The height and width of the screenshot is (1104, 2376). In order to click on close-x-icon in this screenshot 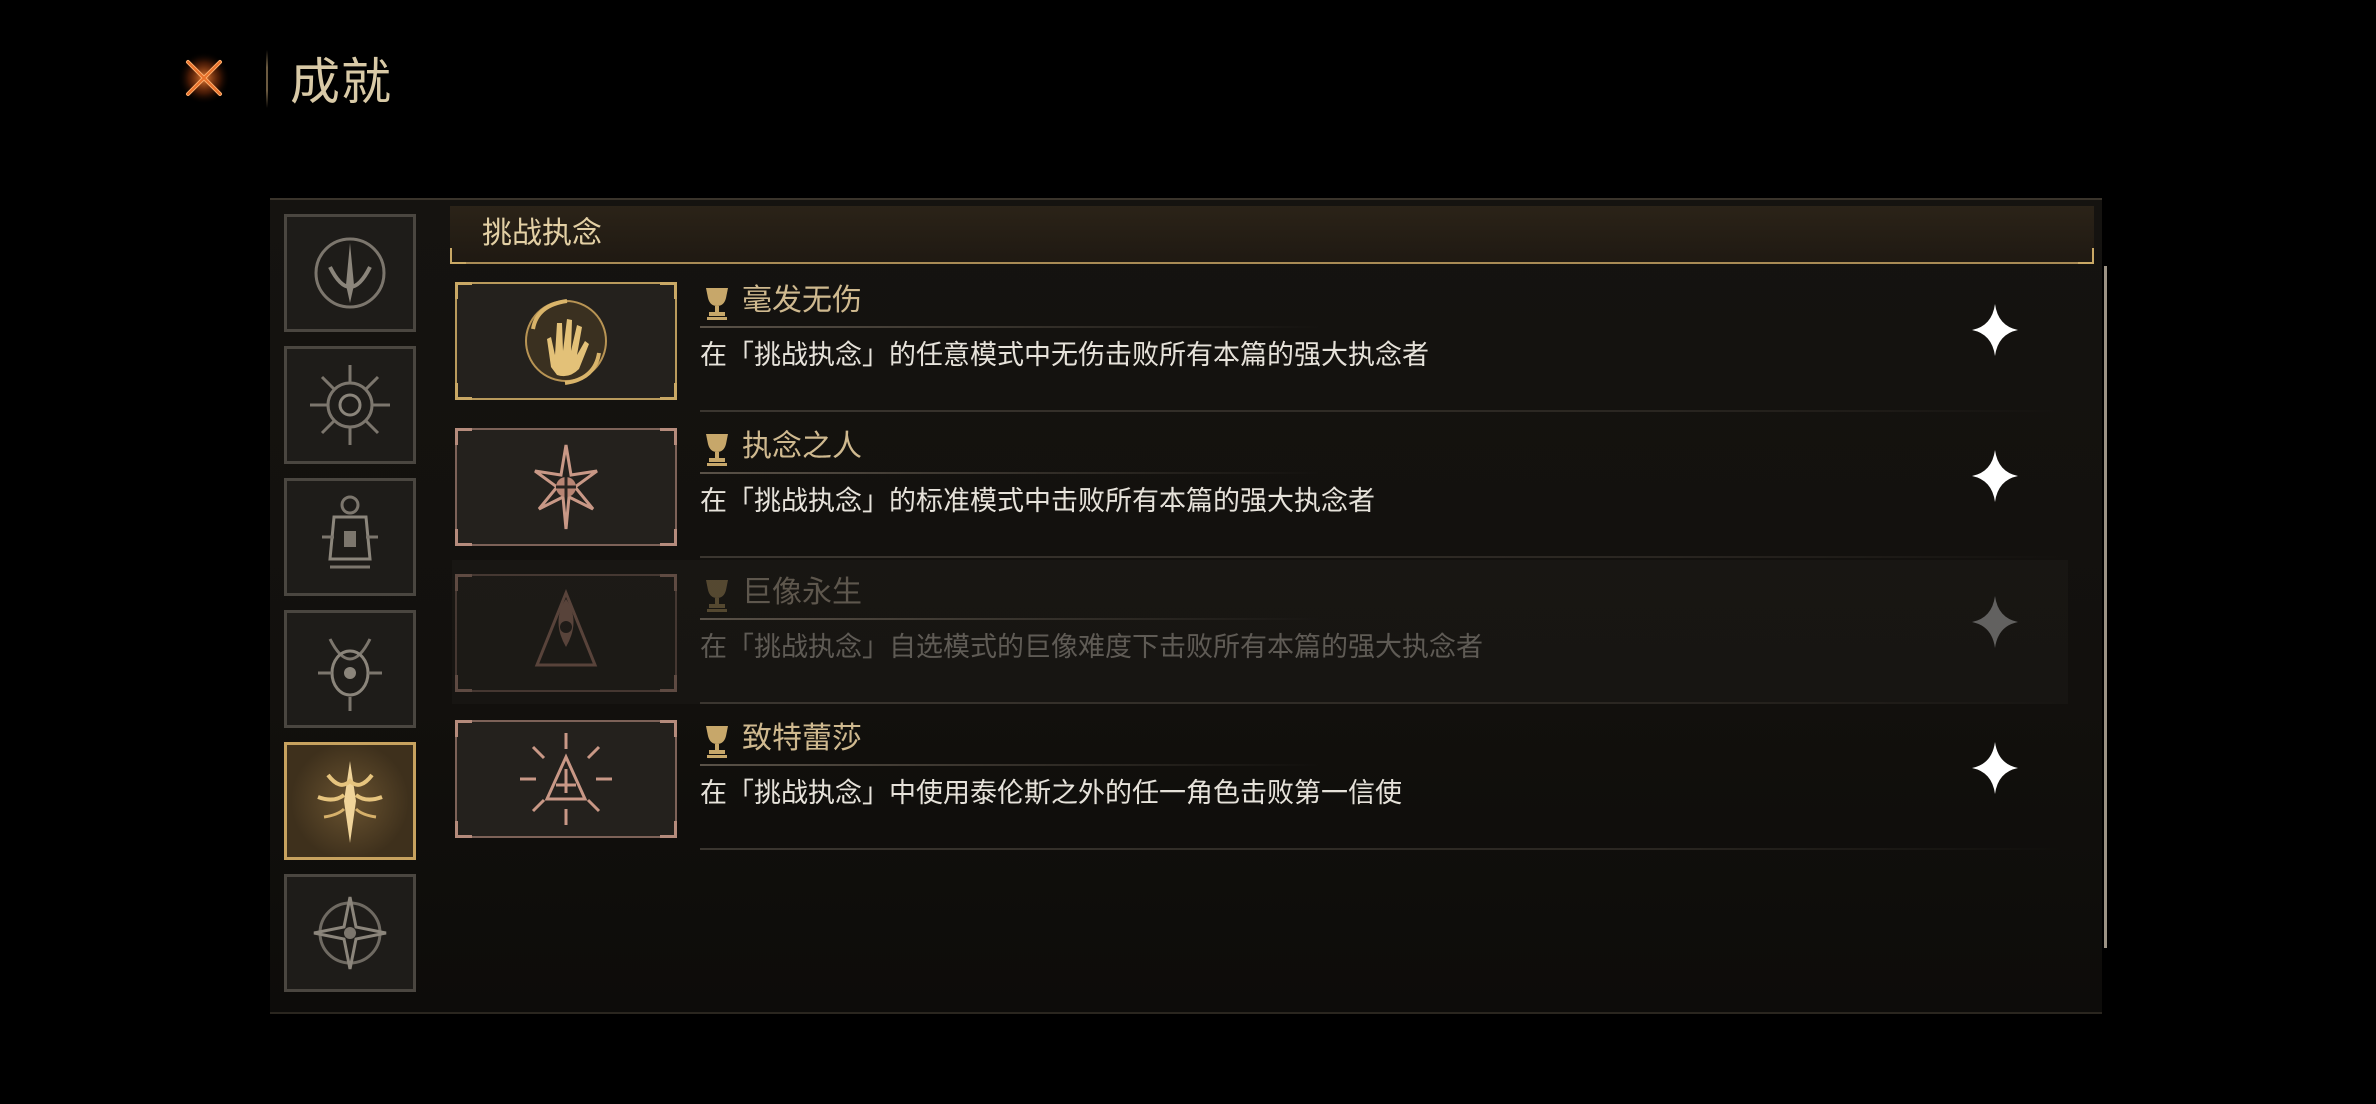, I will do `click(204, 78)`.